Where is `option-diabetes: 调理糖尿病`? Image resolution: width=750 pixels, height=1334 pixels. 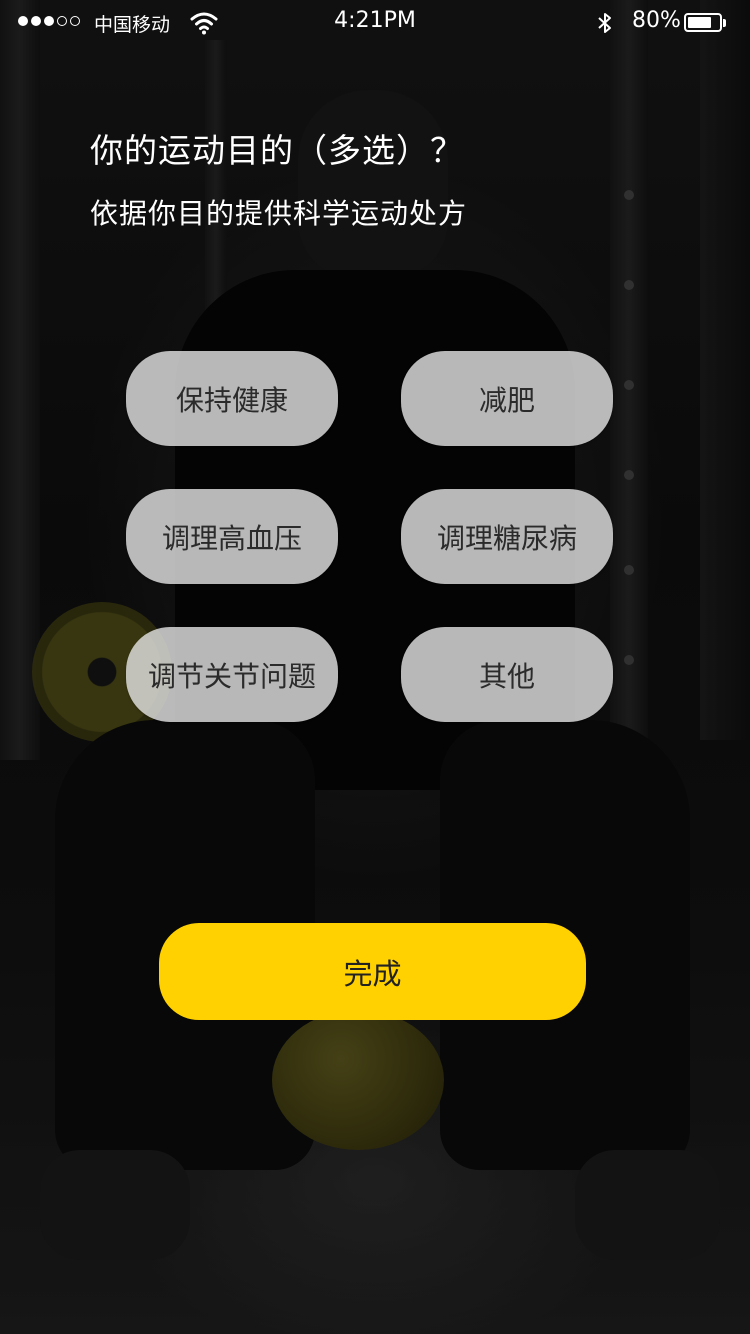 option-diabetes: 调理糖尿病 is located at coordinates (507, 536).